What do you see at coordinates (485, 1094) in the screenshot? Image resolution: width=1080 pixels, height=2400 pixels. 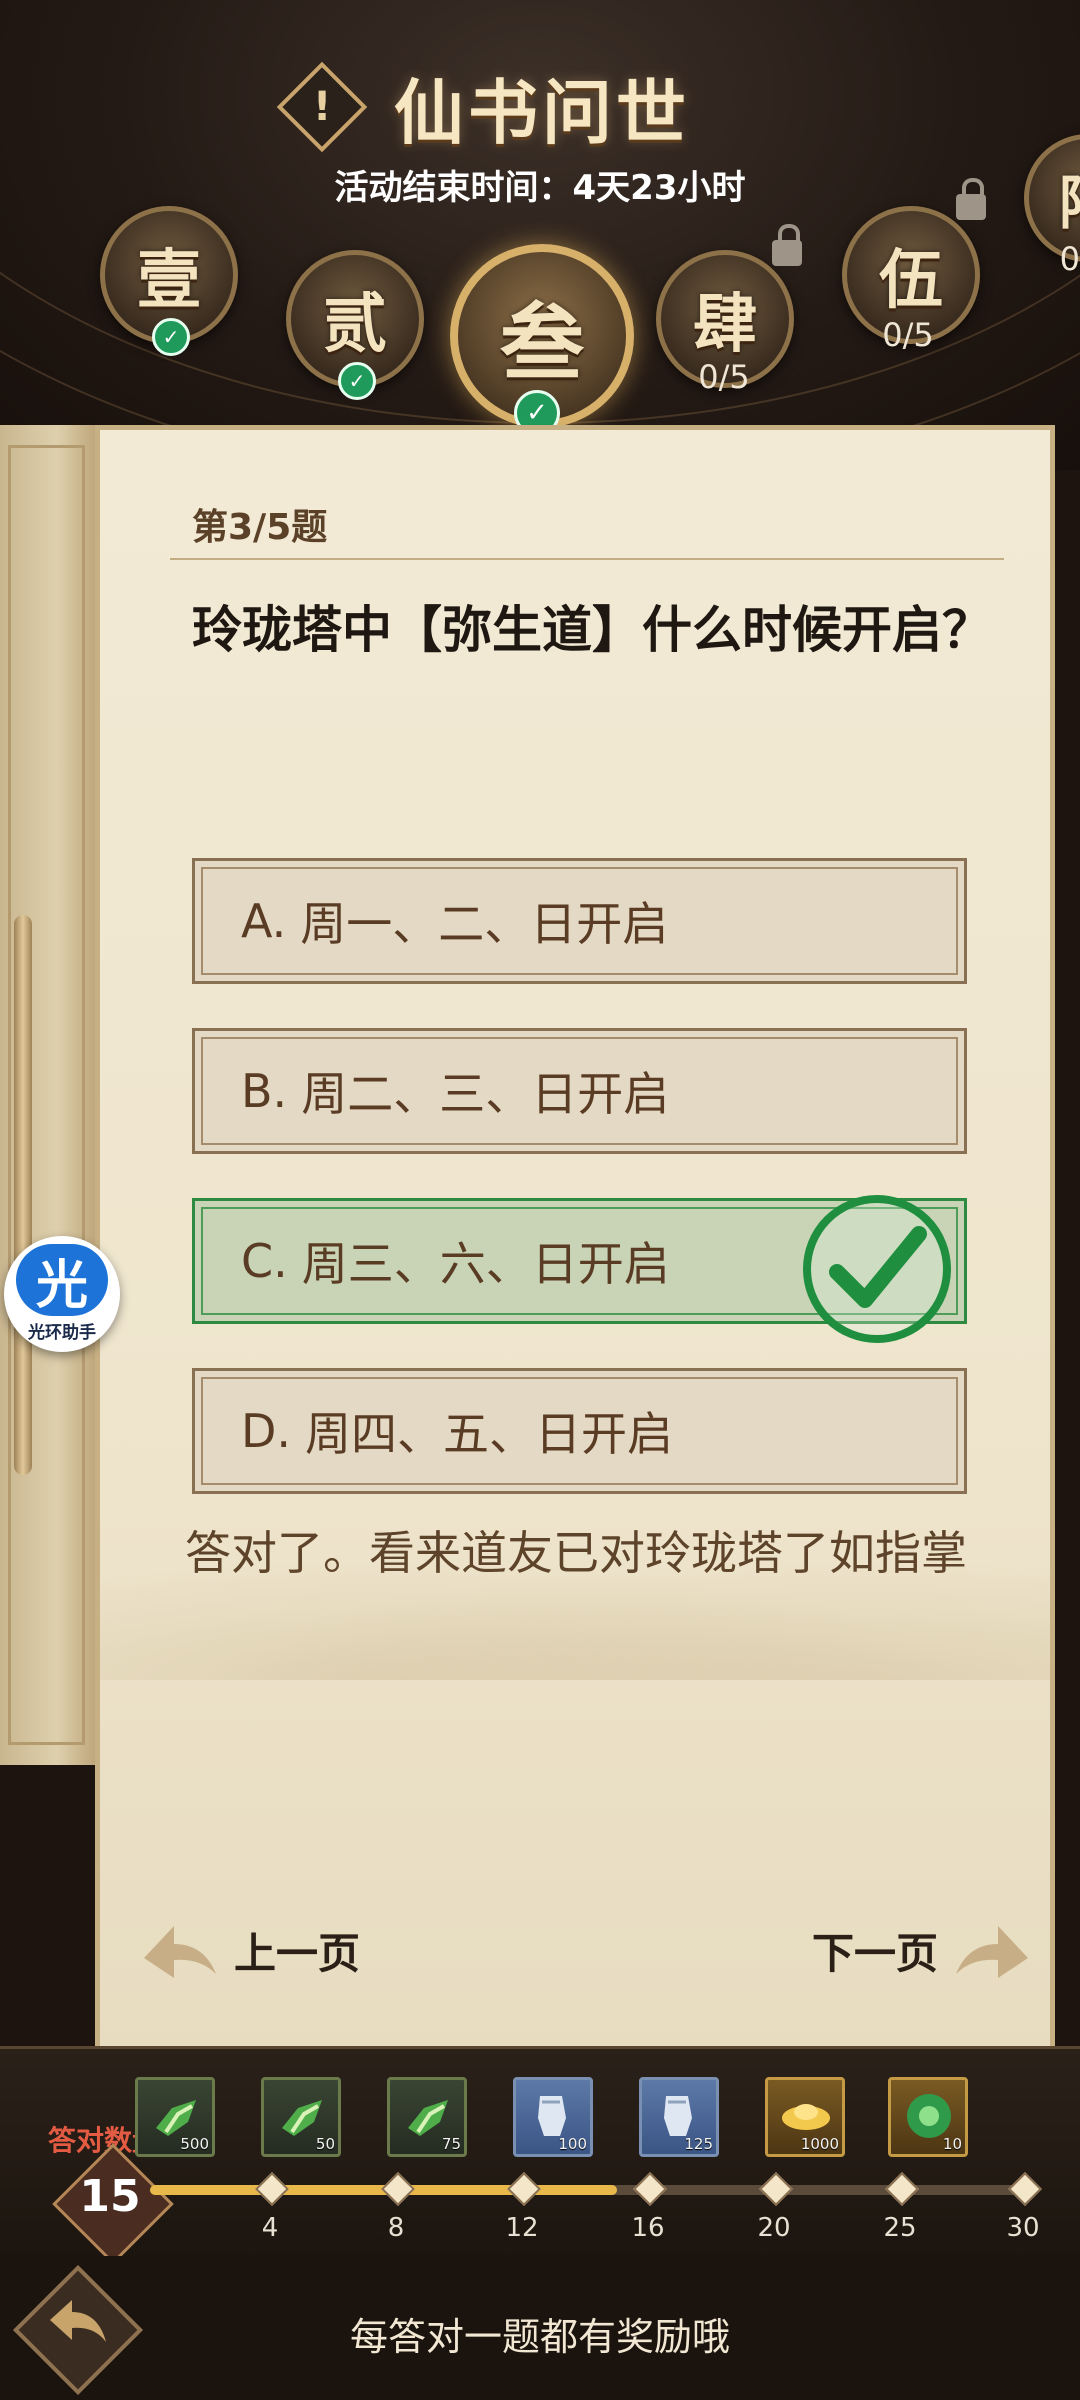 I see `option-text: 周二、三、日开启` at bounding box center [485, 1094].